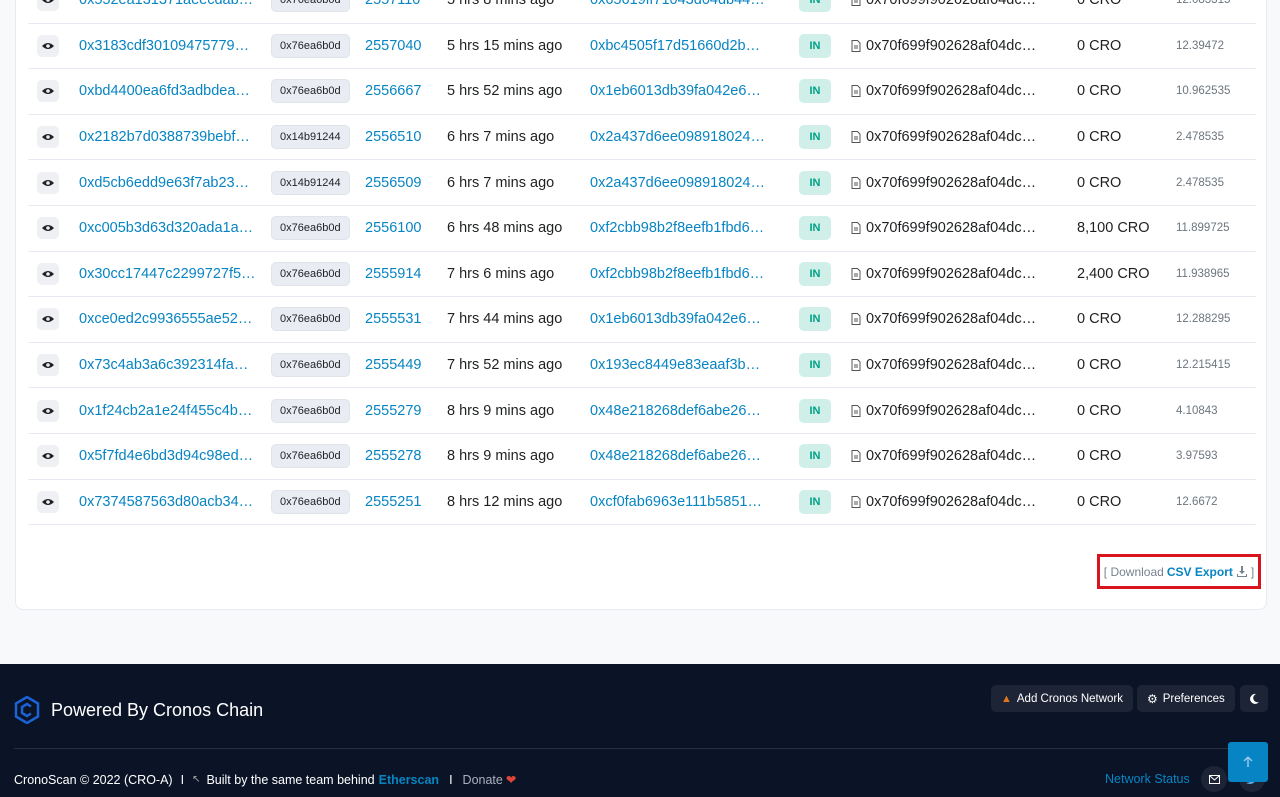 This screenshot has height=797, width=1280. Describe the element at coordinates (393, 183) in the screenshot. I see `block-link: 2556509` at that location.